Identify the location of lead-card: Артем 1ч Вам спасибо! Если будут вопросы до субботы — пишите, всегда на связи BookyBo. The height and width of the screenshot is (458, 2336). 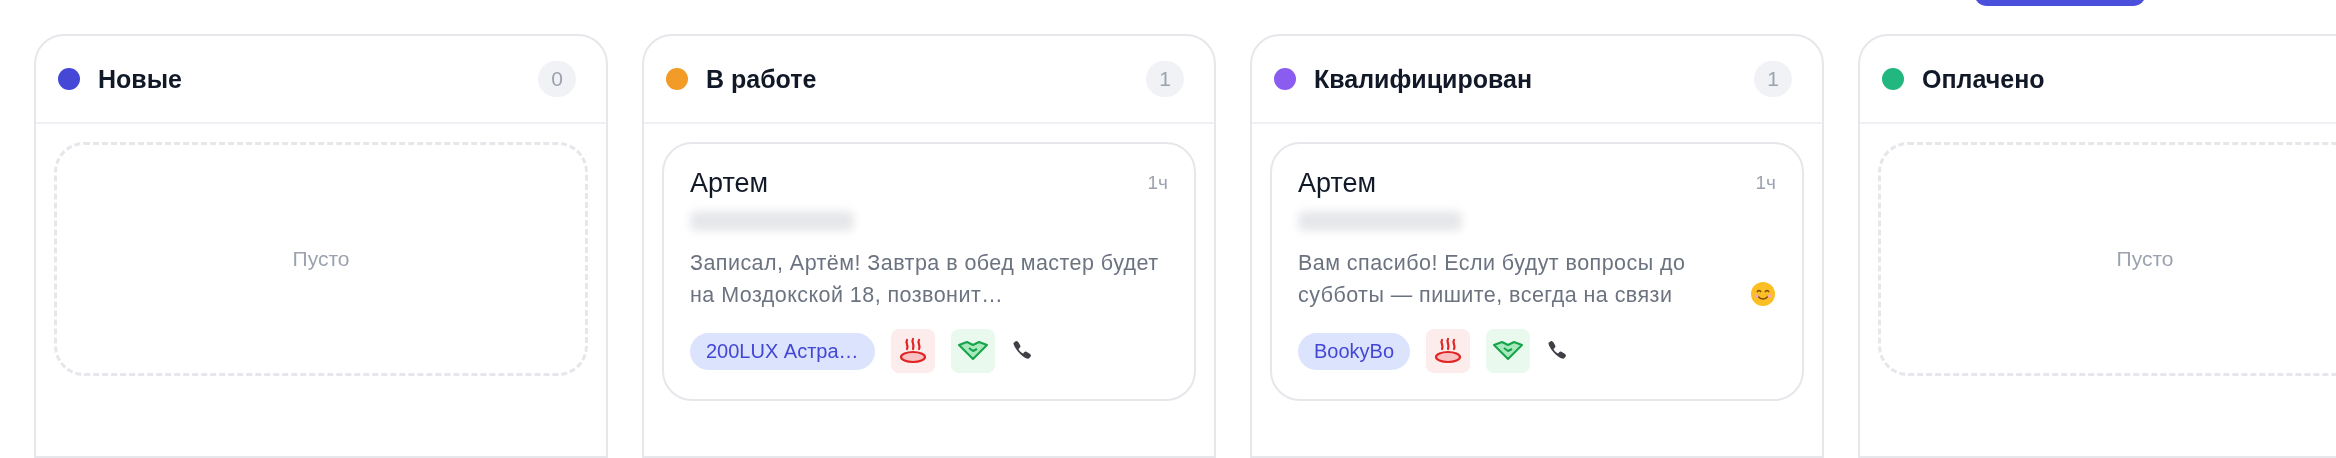
(1537, 271).